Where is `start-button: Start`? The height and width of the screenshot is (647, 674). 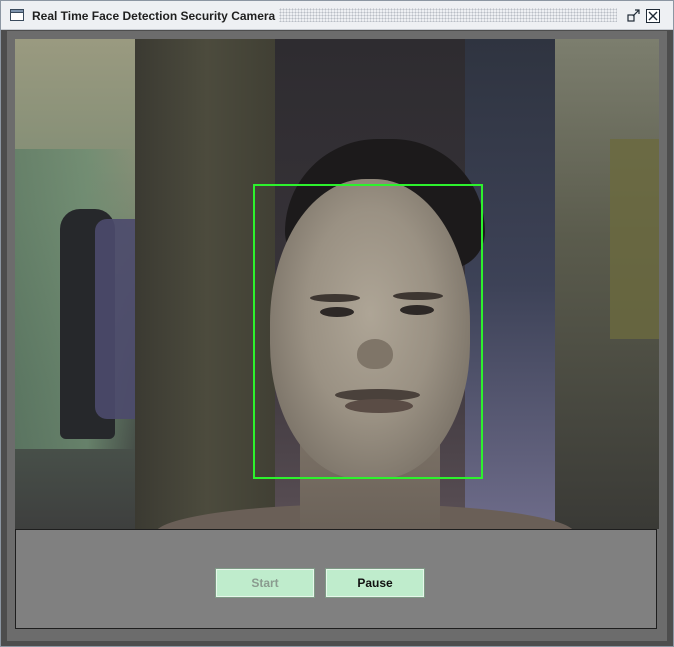
start-button: Start is located at coordinates (265, 583).